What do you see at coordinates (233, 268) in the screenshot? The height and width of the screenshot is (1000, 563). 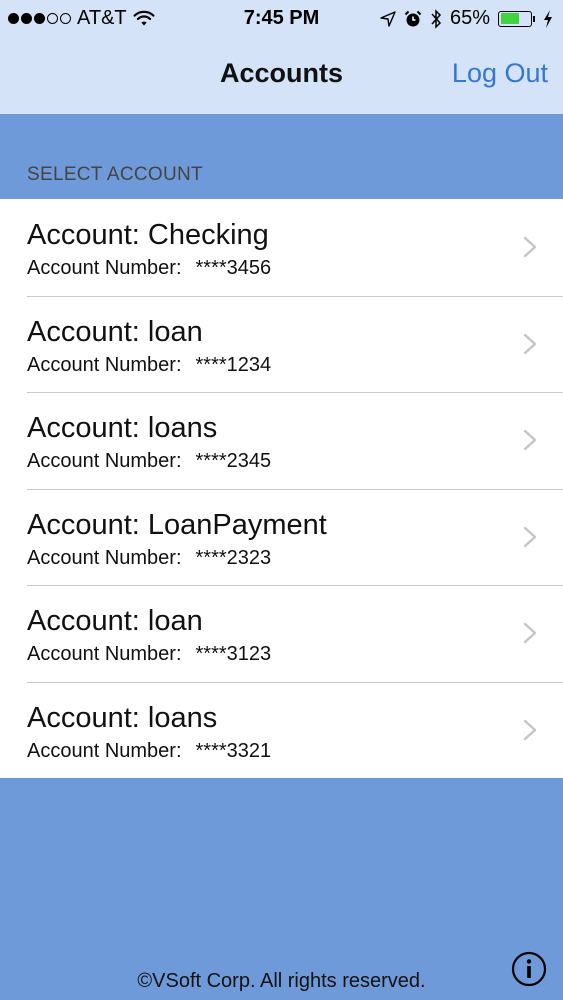 I see `account-number: ****3456` at bounding box center [233, 268].